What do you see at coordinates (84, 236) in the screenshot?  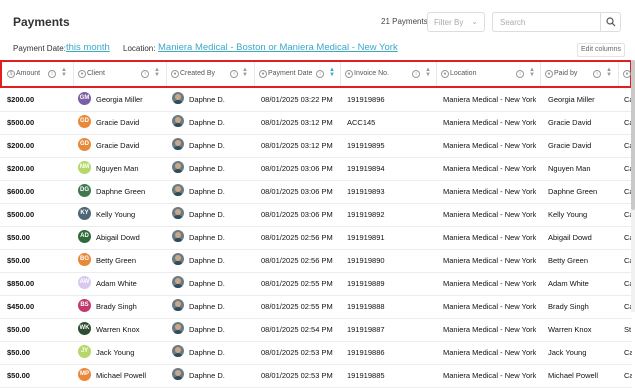 I see `avatar: AD` at bounding box center [84, 236].